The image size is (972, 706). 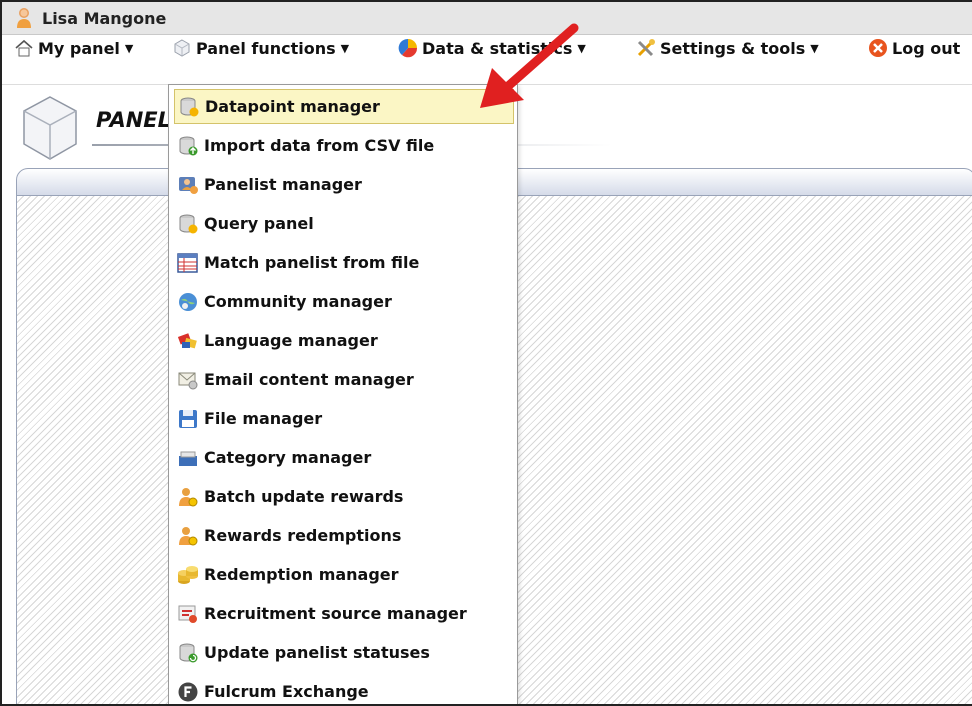 I want to click on table-icon, so click(x=188, y=263).